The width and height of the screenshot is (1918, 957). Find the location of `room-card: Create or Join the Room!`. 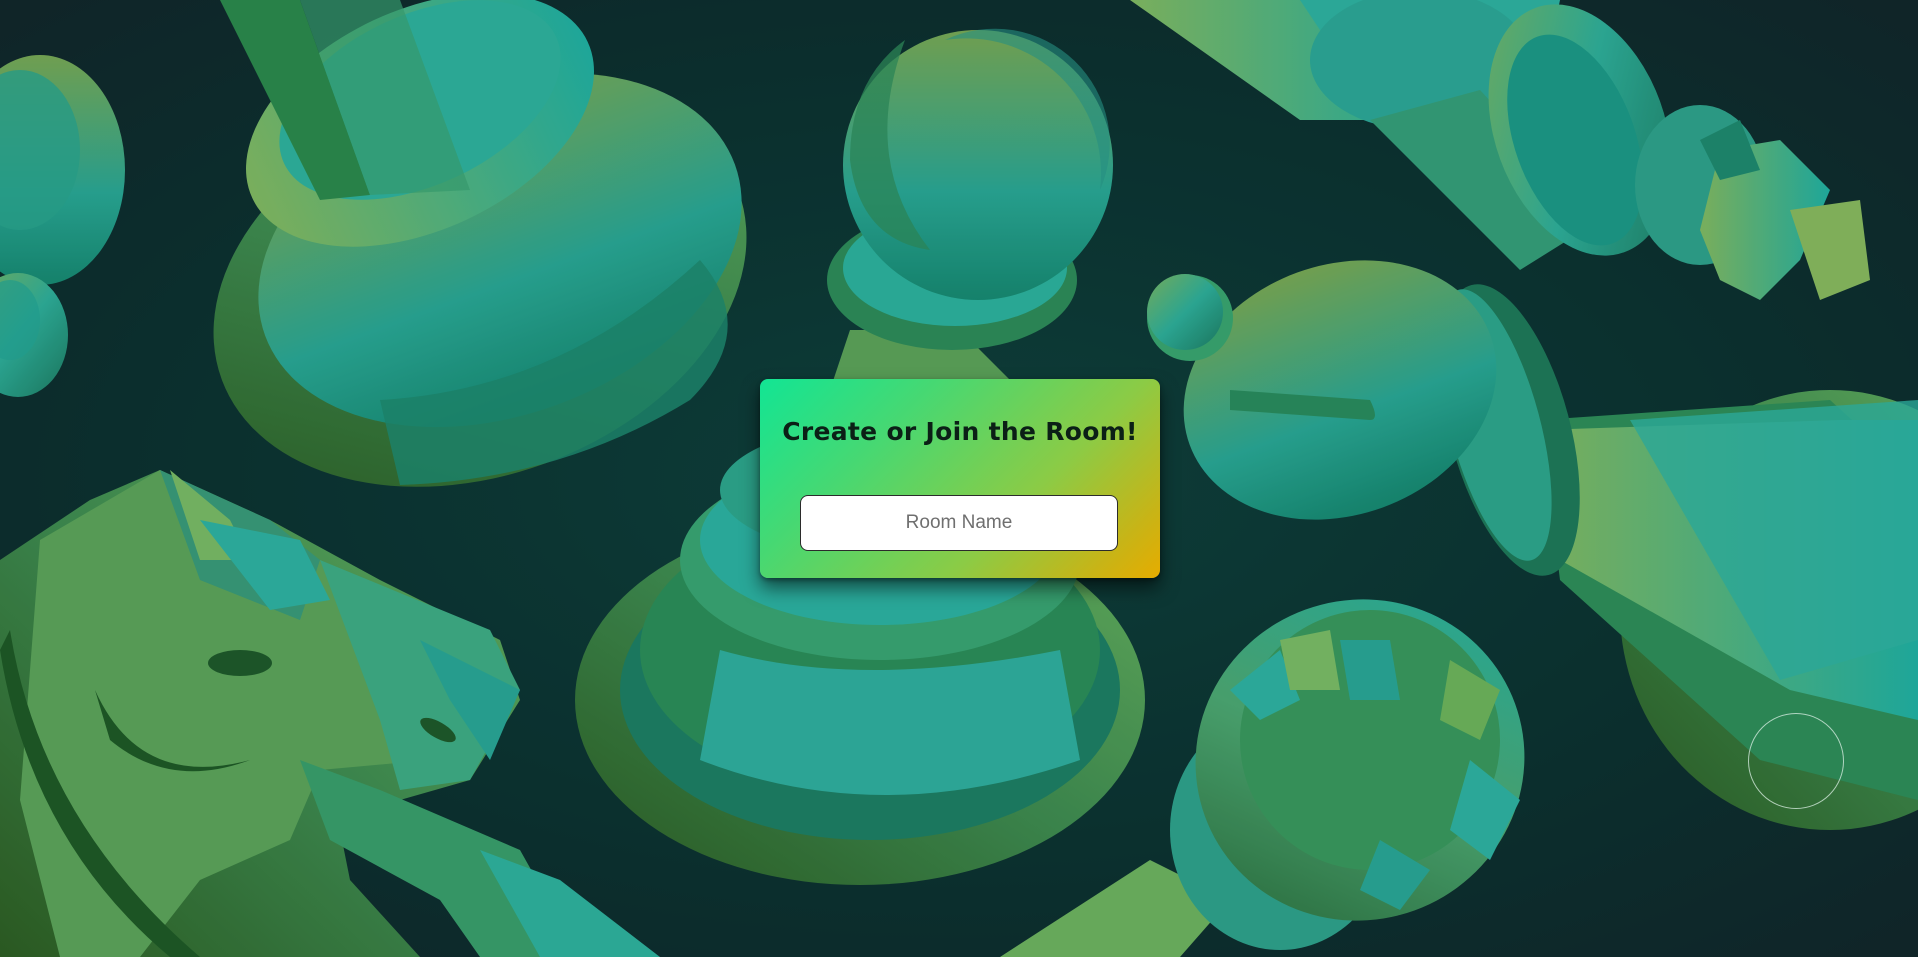

room-card: Create or Join the Room! is located at coordinates (960, 478).